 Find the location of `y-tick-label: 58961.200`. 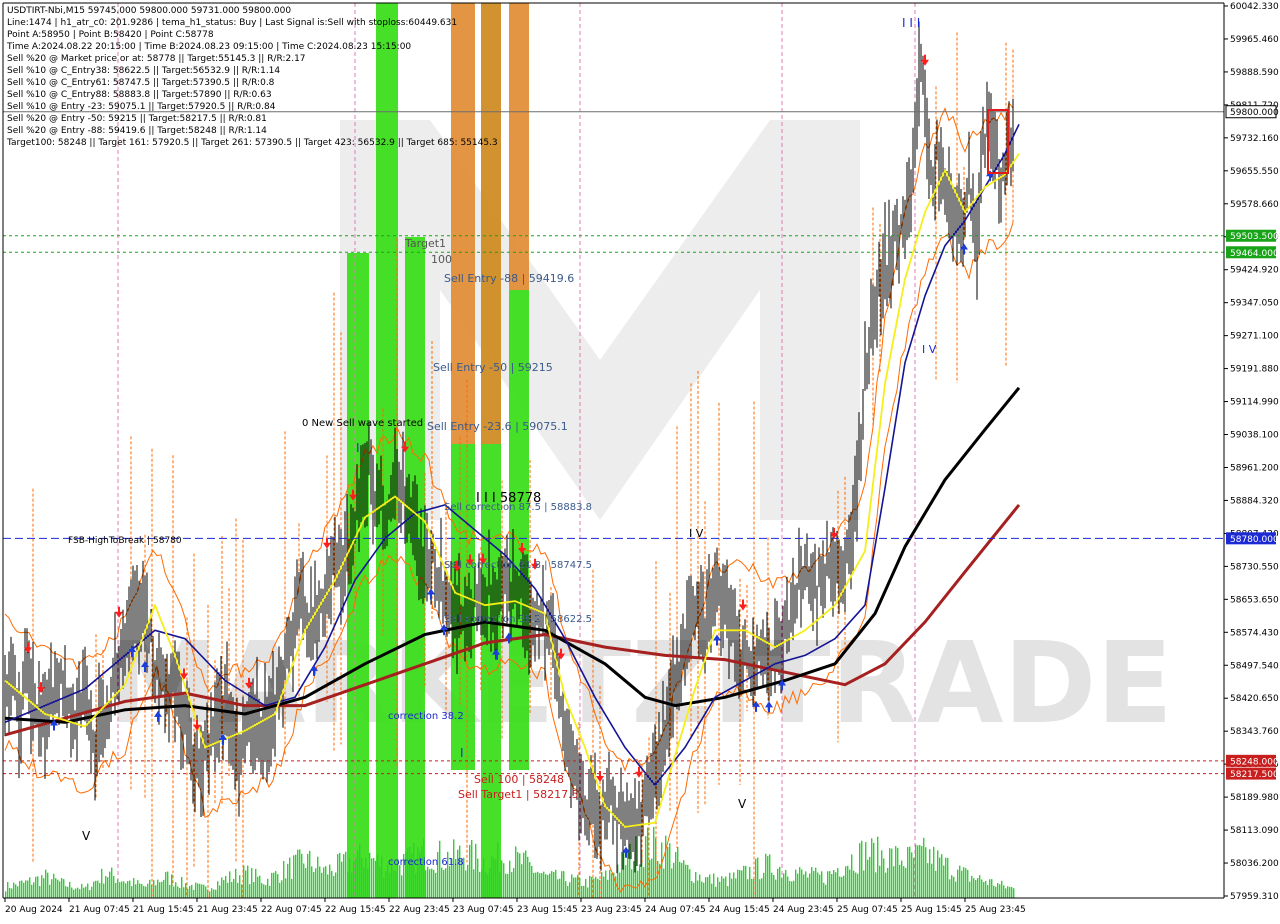

y-tick-label: 58961.200 is located at coordinates (1254, 468).